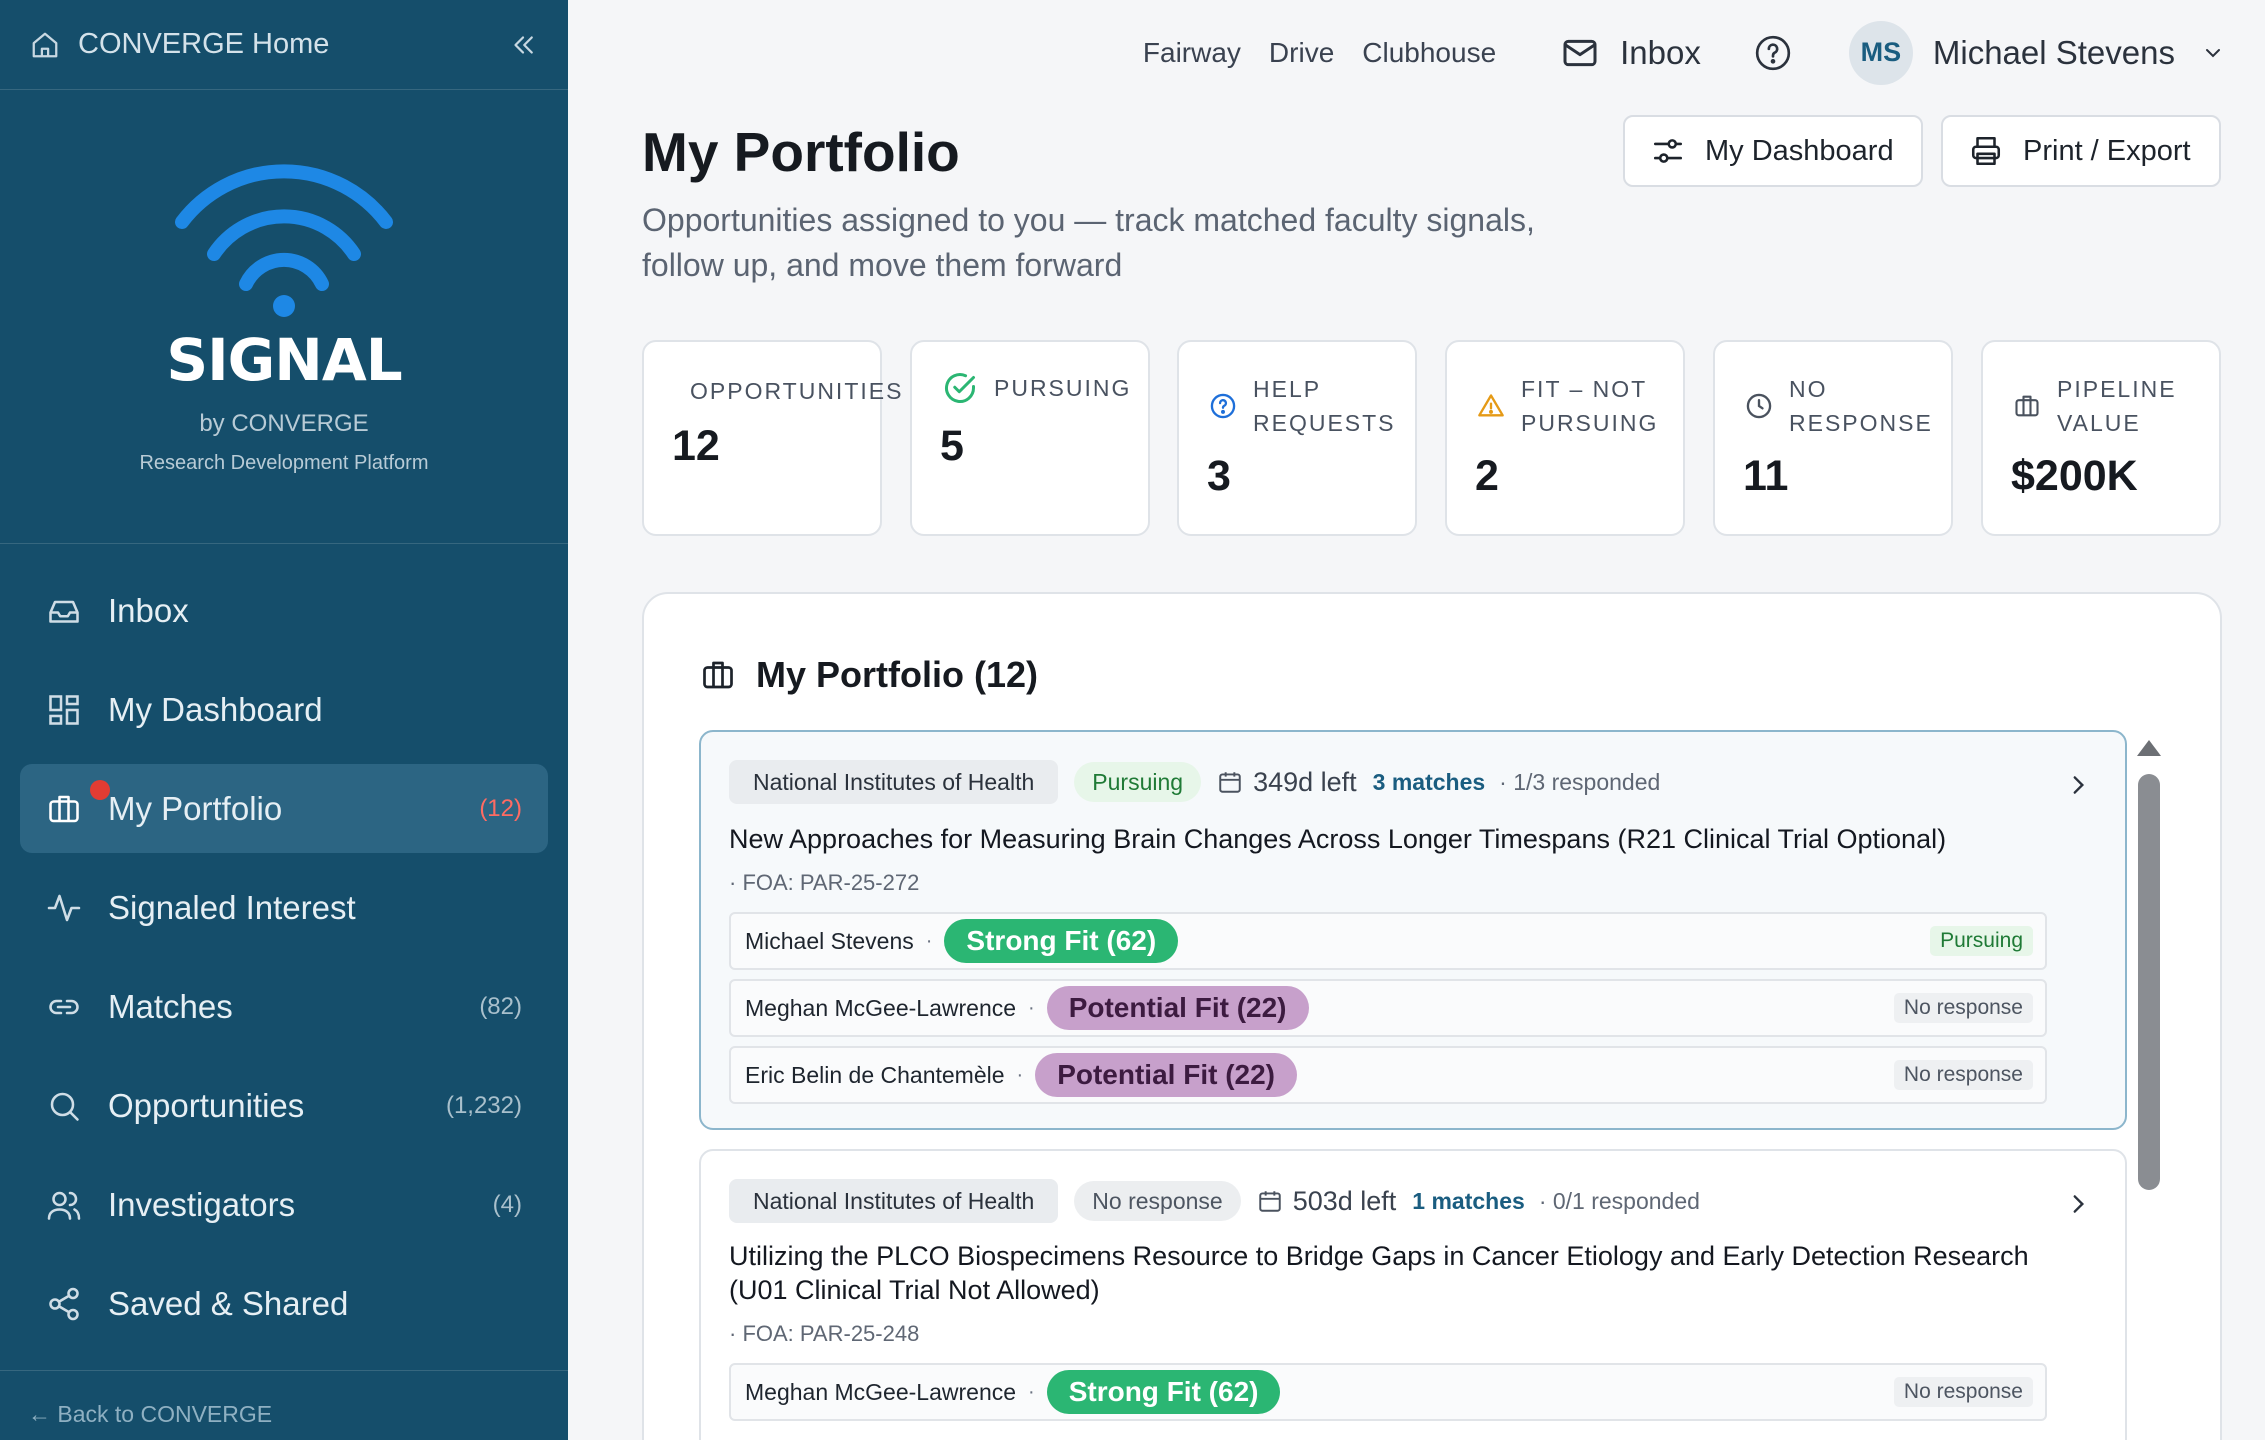  Describe the element at coordinates (1297, 438) in the screenshot. I see `stat-card-help-requests: HELP REQUESTS 3` at that location.